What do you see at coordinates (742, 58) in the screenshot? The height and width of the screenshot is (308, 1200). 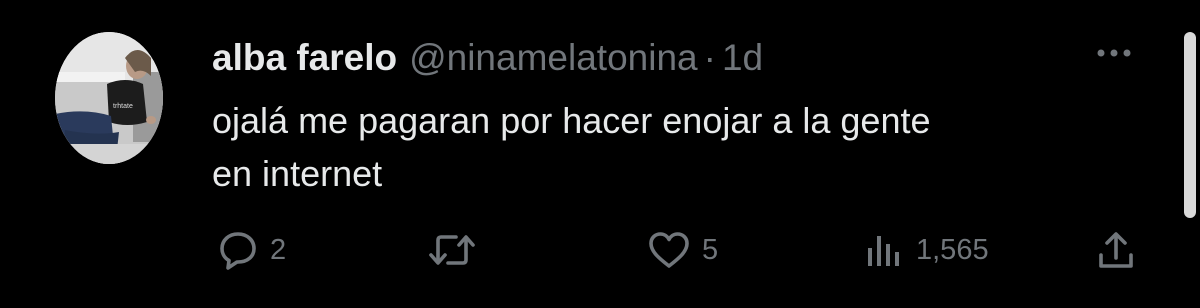 I see `tweet-timestamp: 1d` at bounding box center [742, 58].